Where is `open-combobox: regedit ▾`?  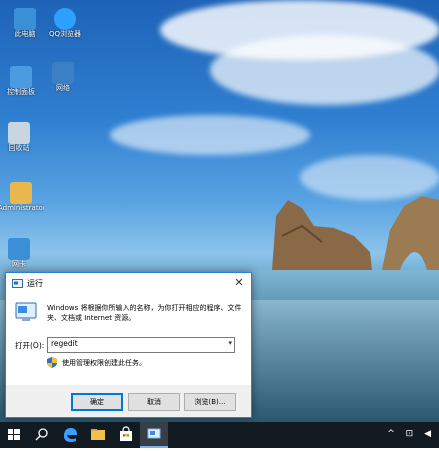
open-combobox: regedit ▾ is located at coordinates (141, 345).